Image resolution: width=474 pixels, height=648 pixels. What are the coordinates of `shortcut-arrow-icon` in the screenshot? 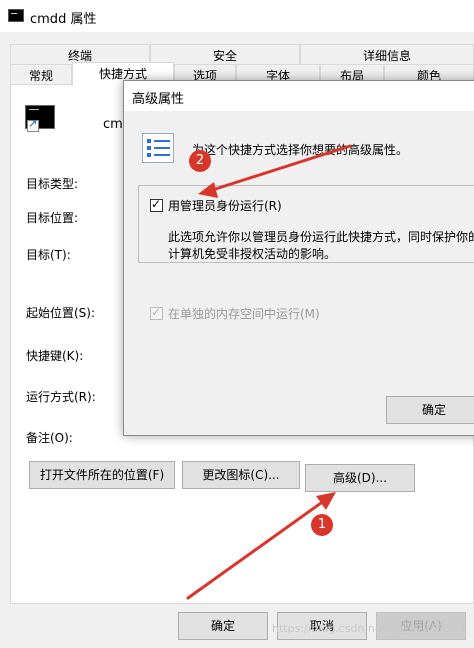 It's located at (33, 124).